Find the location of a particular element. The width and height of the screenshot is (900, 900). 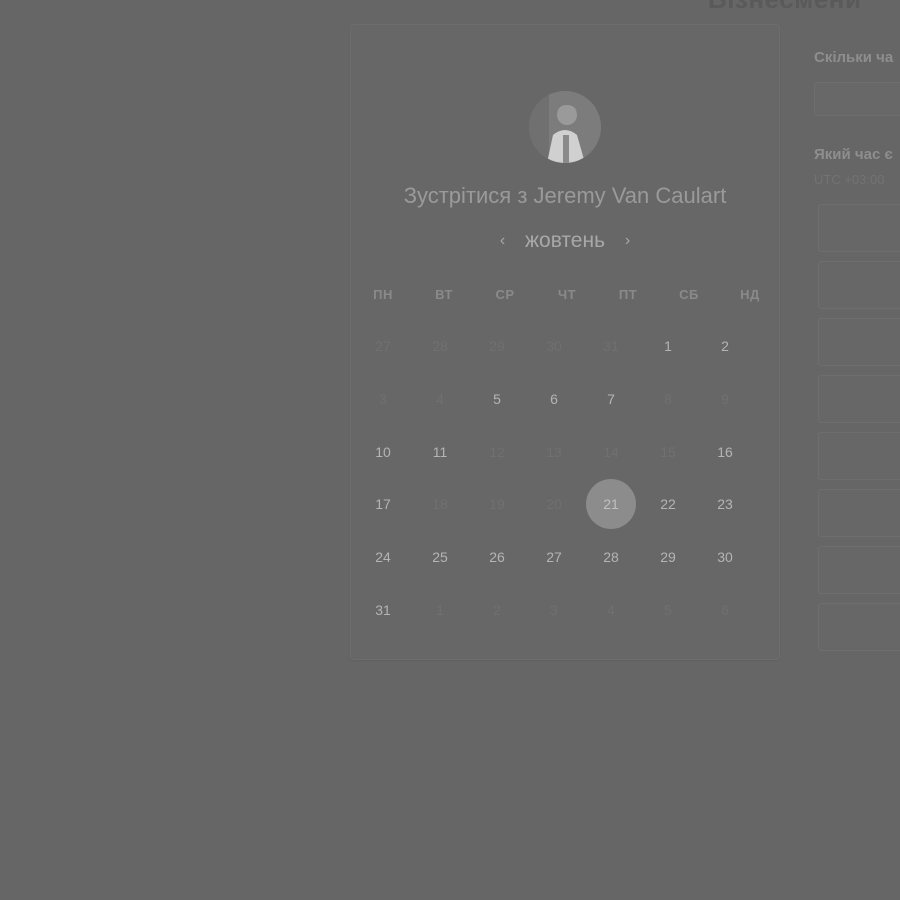

calendar-day: 24 is located at coordinates (383, 557).